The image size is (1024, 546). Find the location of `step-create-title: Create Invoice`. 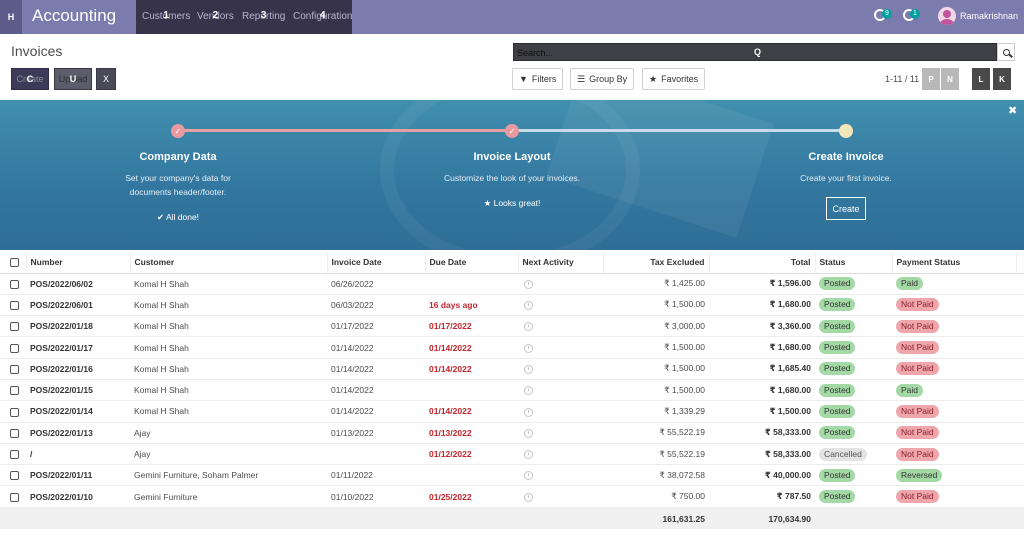

step-create-title: Create Invoice is located at coordinates (846, 157).